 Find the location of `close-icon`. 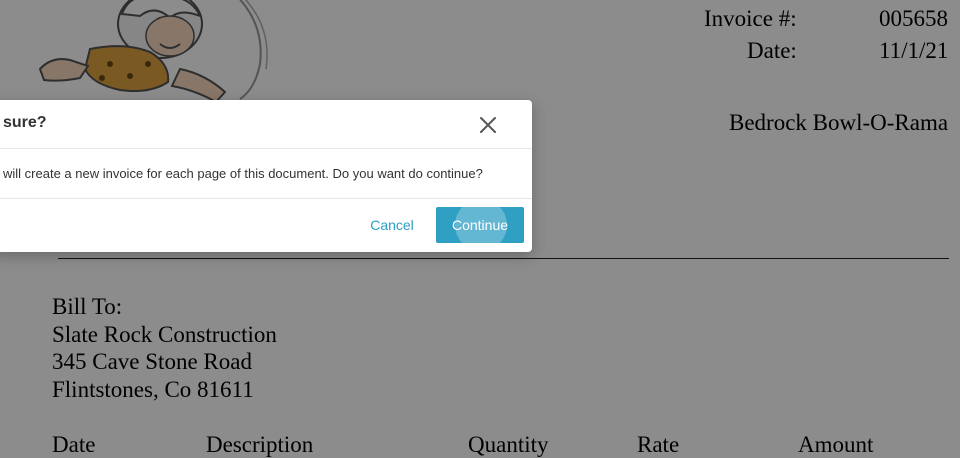

close-icon is located at coordinates (488, 125).